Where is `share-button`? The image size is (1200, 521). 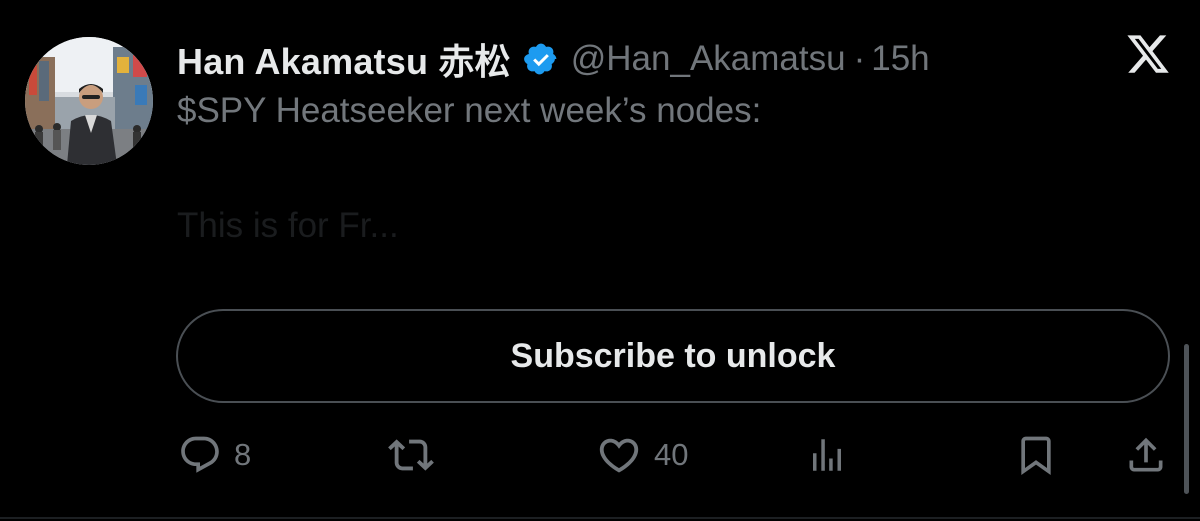 share-button is located at coordinates (1146, 455).